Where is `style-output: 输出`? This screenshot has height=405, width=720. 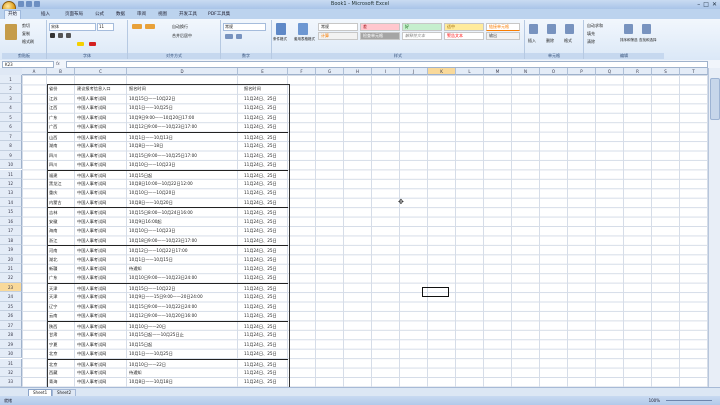
style-output: 输出 is located at coordinates (503, 36).